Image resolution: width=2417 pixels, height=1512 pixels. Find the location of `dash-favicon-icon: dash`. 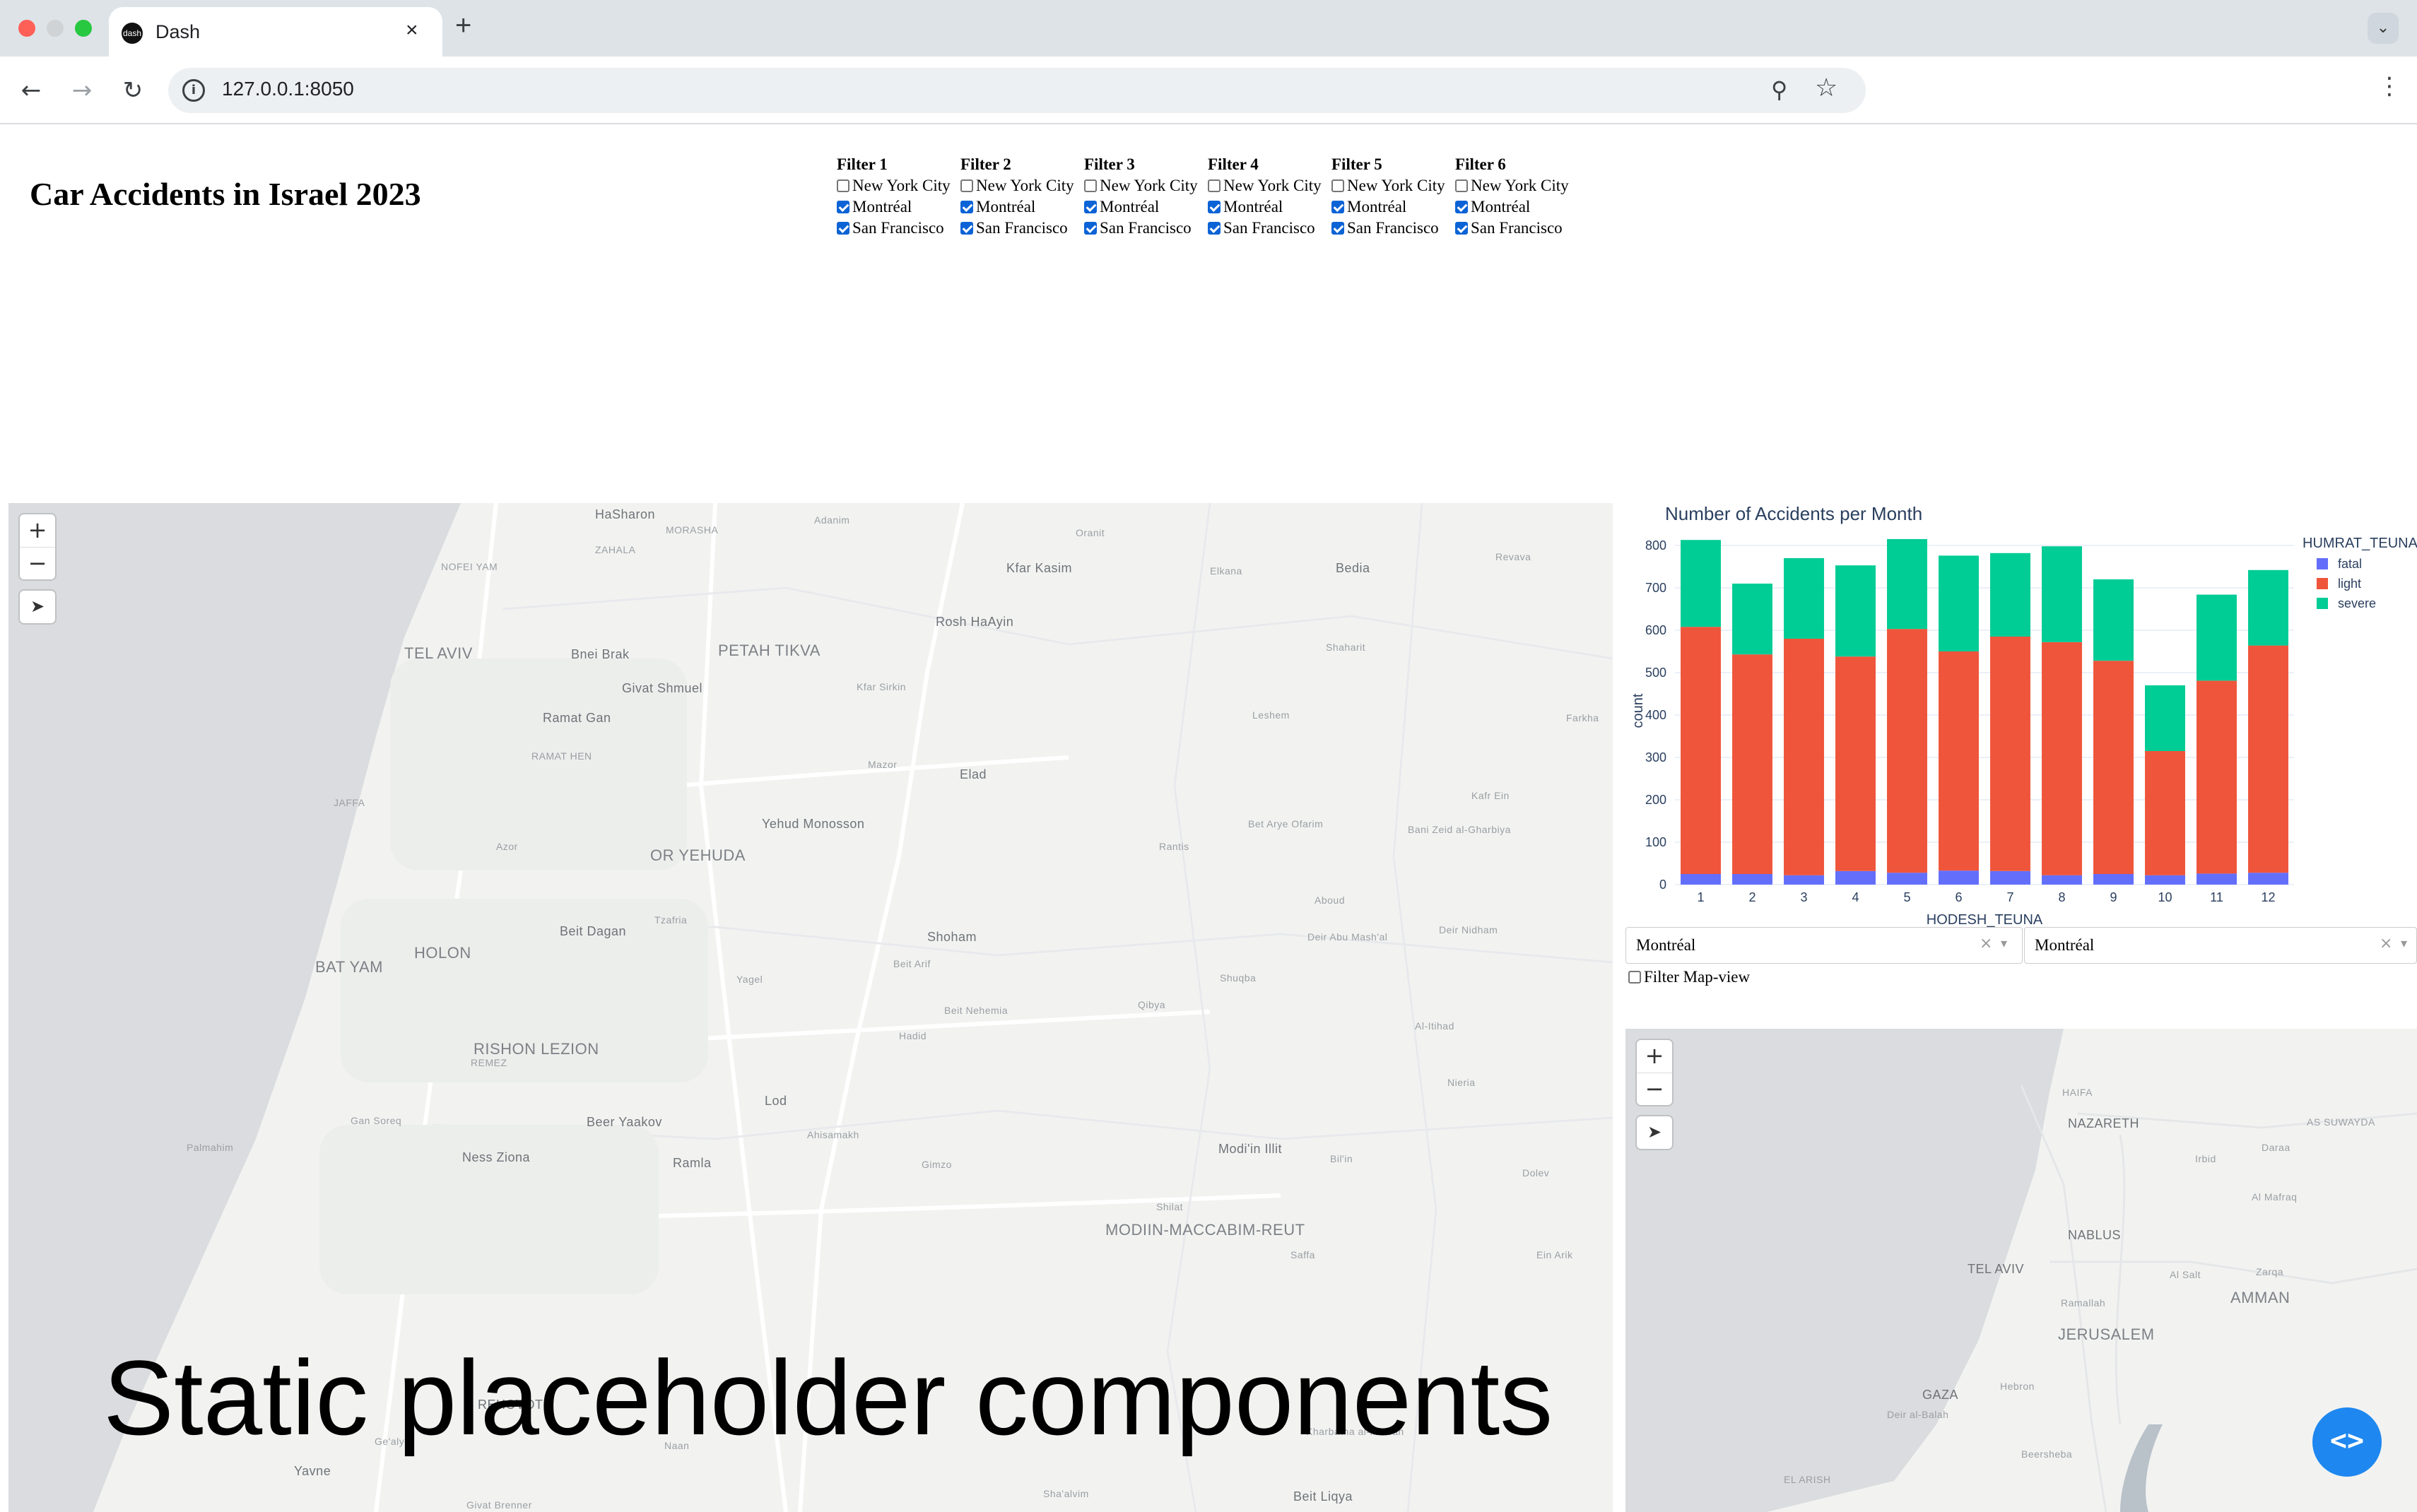

dash-favicon-icon: dash is located at coordinates (133, 33).